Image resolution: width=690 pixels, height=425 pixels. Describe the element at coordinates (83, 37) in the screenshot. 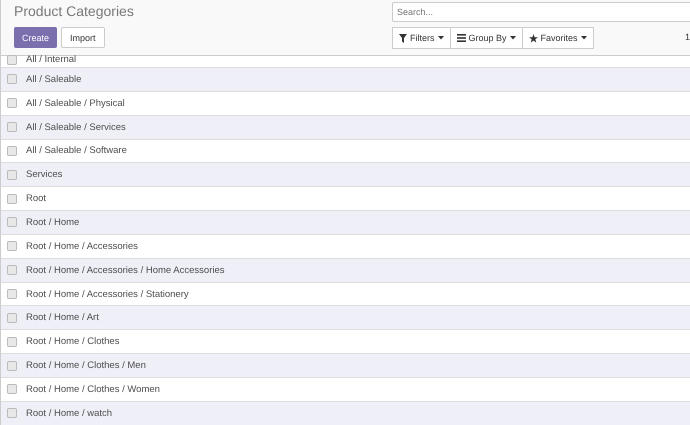

I see `import-button: Import` at that location.